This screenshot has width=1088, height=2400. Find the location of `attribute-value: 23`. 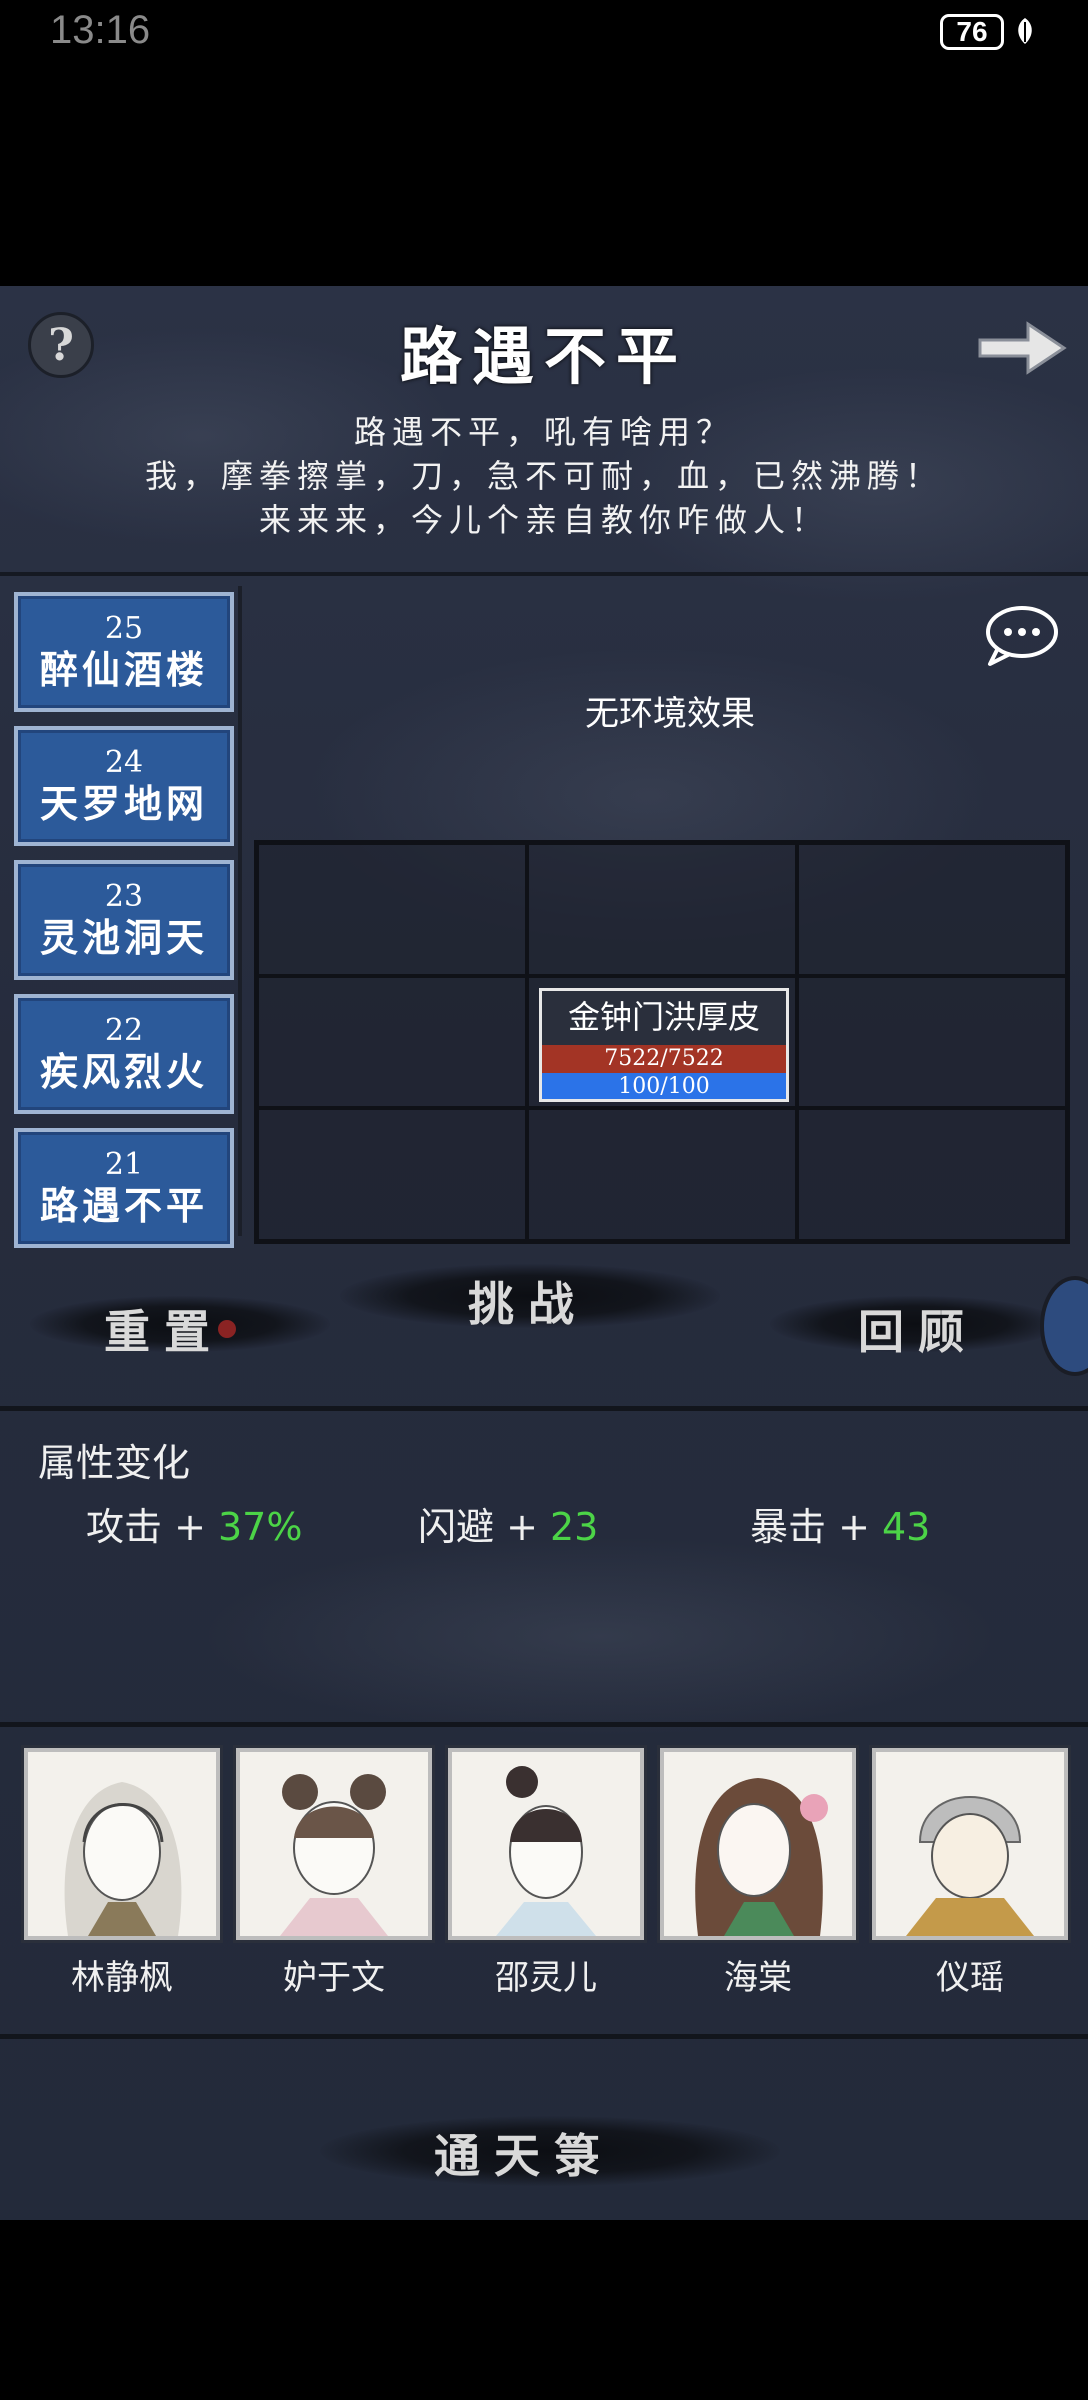

attribute-value: 23 is located at coordinates (574, 1527).